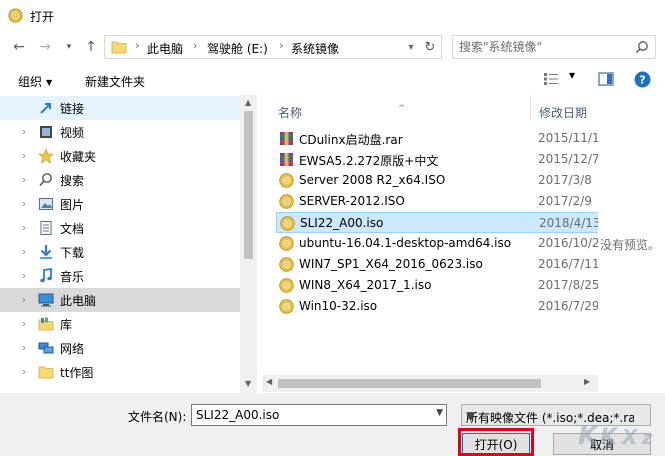  I want to click on filename-label: 文件名(N):, so click(157, 417).